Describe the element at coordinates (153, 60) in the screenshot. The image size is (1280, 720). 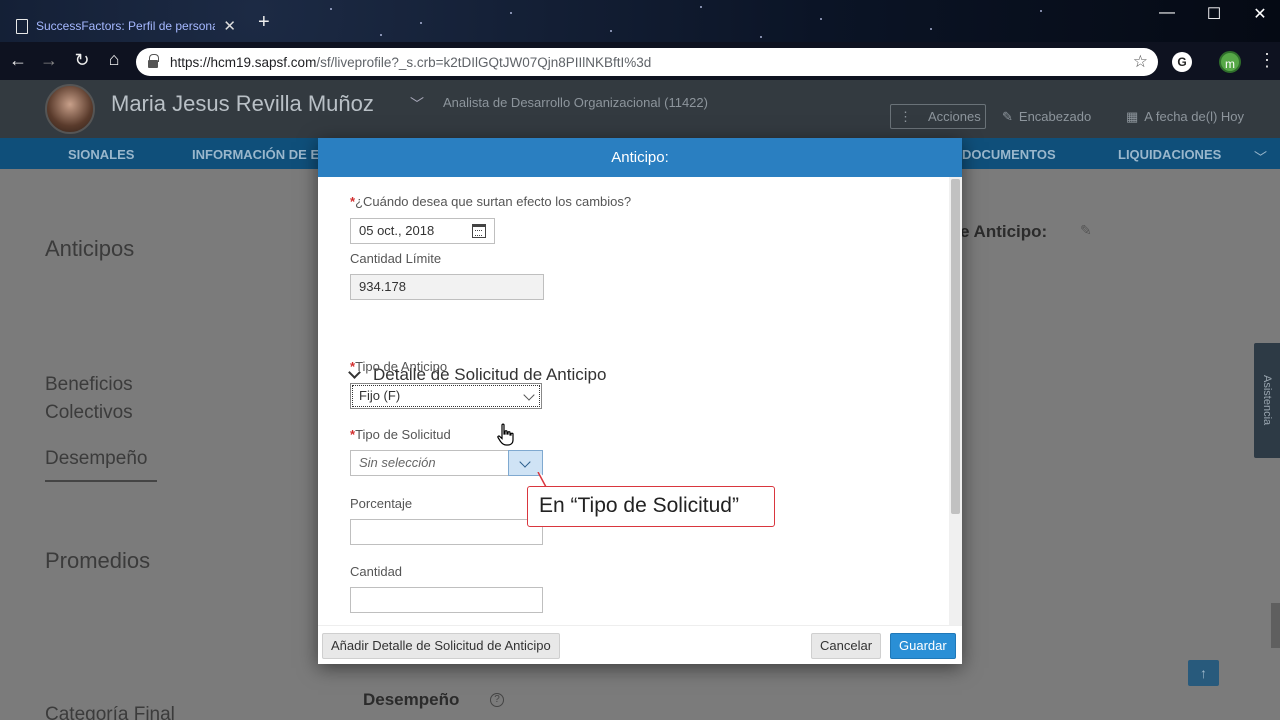
I see `lock-icon` at that location.